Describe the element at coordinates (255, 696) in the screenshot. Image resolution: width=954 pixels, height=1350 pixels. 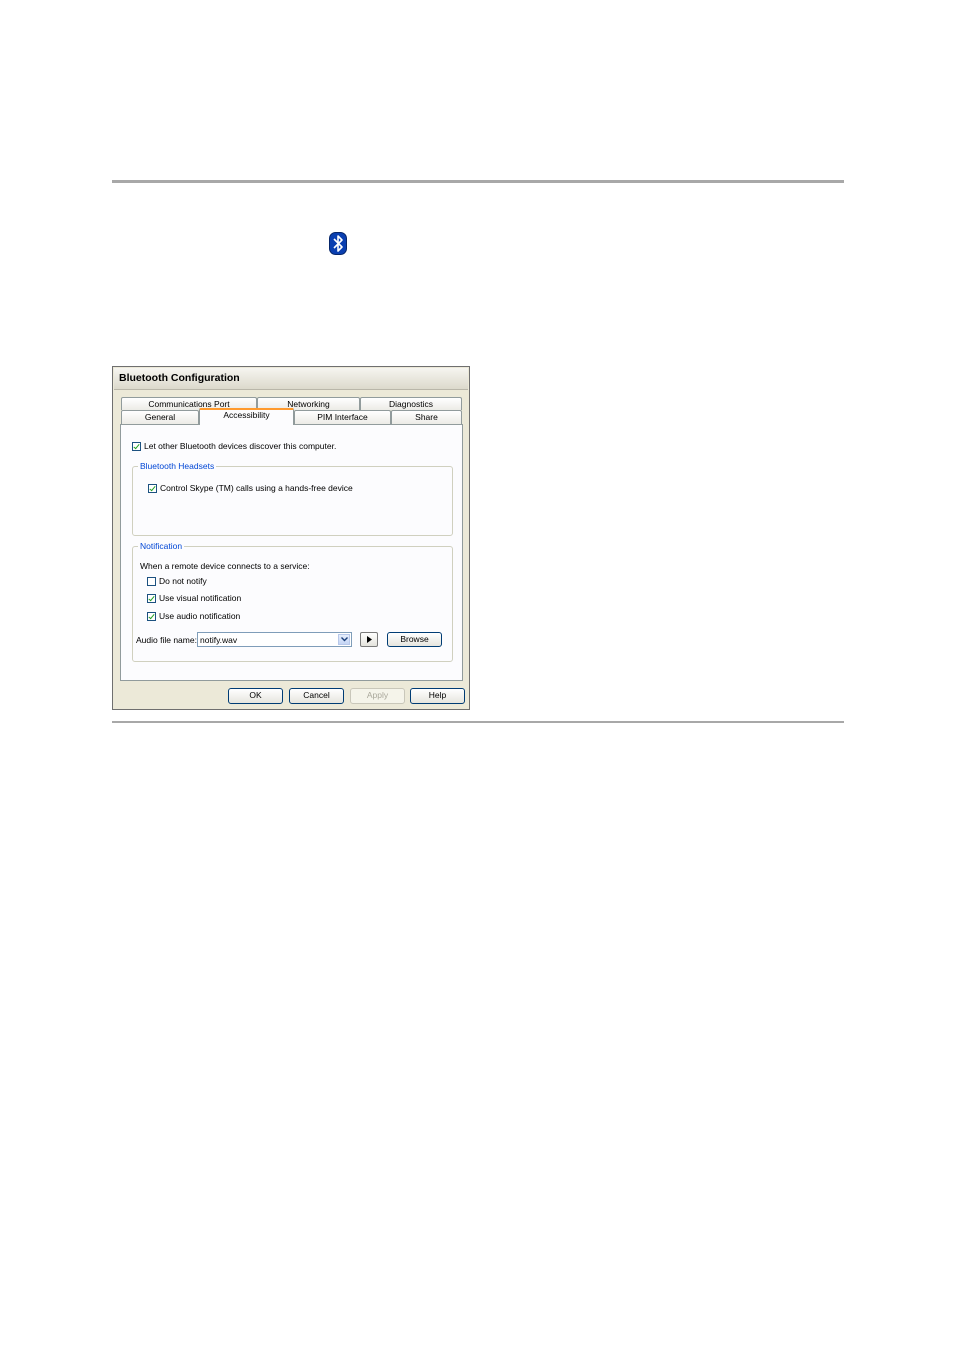
I see `ok-button: OK` at that location.